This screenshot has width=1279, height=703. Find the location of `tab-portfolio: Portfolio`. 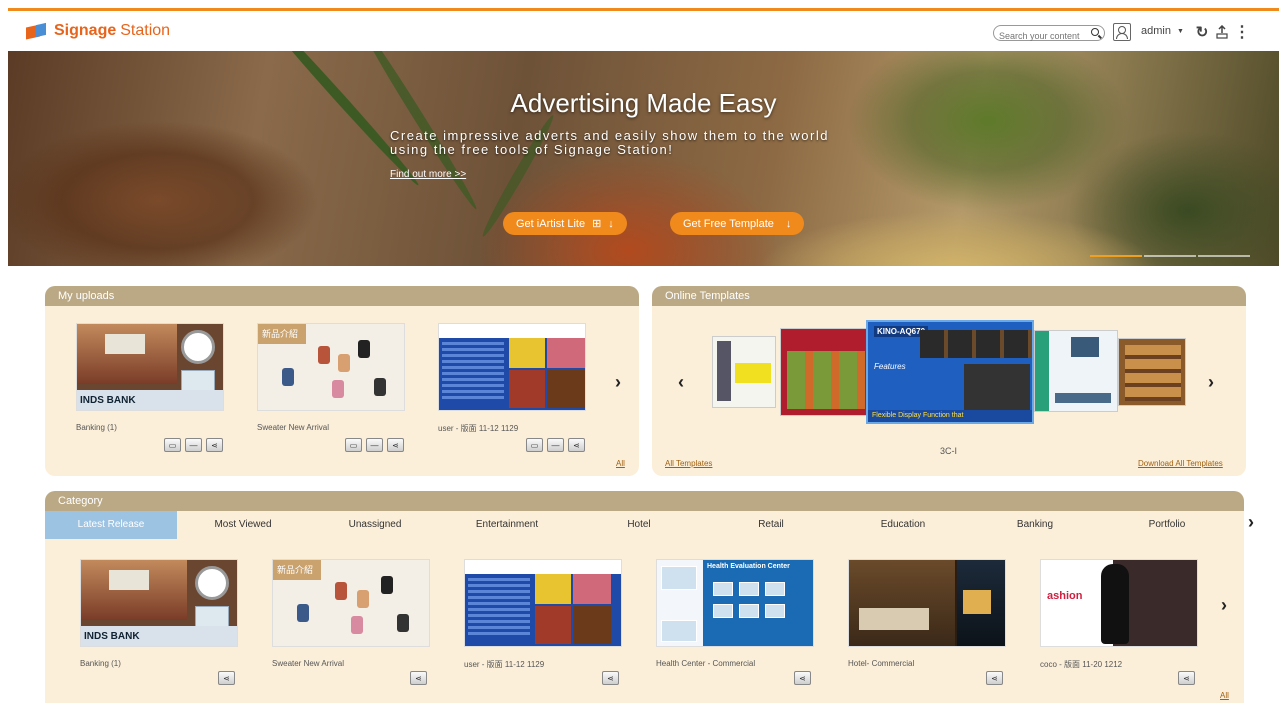

tab-portfolio: Portfolio is located at coordinates (1167, 525).